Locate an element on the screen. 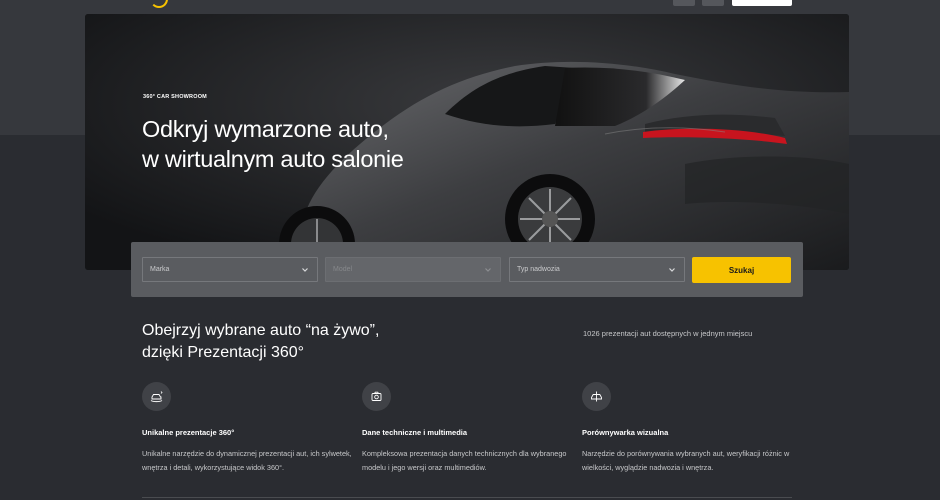 The height and width of the screenshot is (500, 940). model-select: Model is located at coordinates (413, 269).